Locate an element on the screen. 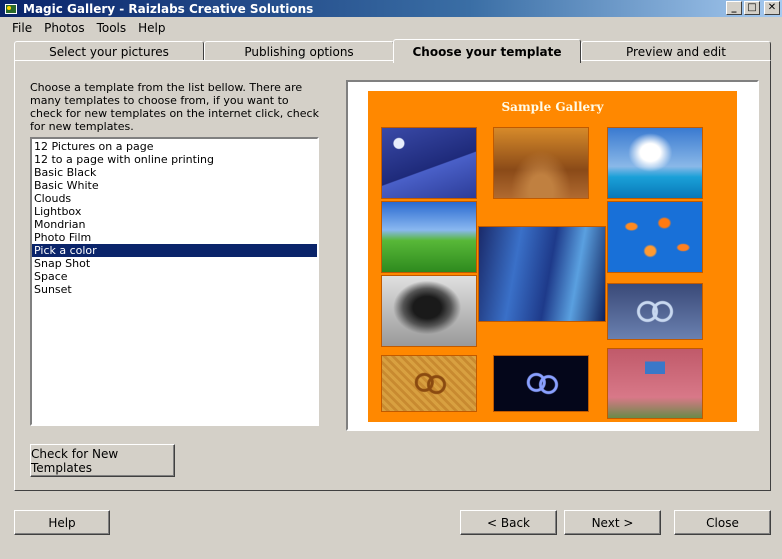 Image resolution: width=782 pixels, height=559 pixels. menu-tools: Tools is located at coordinates (112, 28).